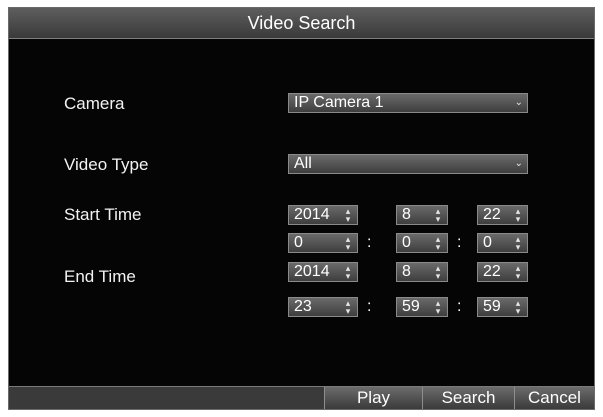 The image size is (603, 417). I want to click on dialog-title: Video Search, so click(301, 23).